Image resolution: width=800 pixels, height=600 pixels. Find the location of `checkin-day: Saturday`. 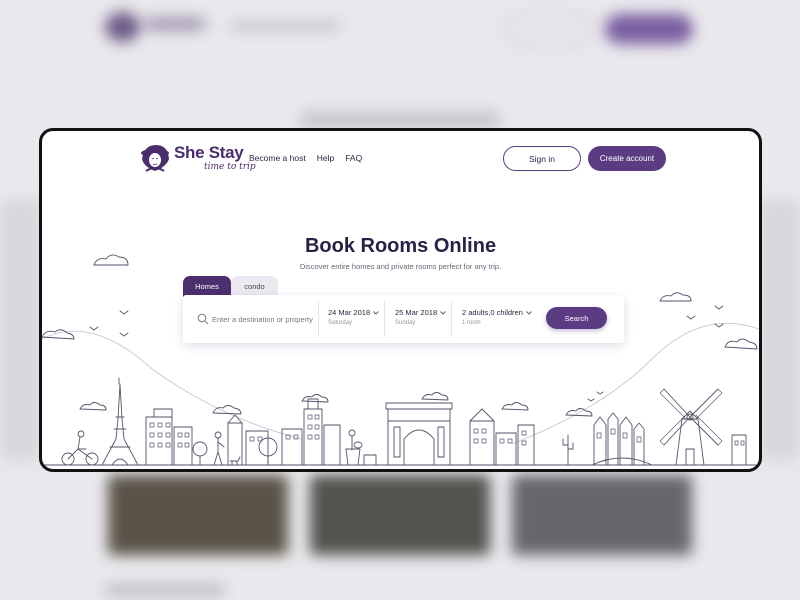

checkin-day: Saturday is located at coordinates (340, 323).